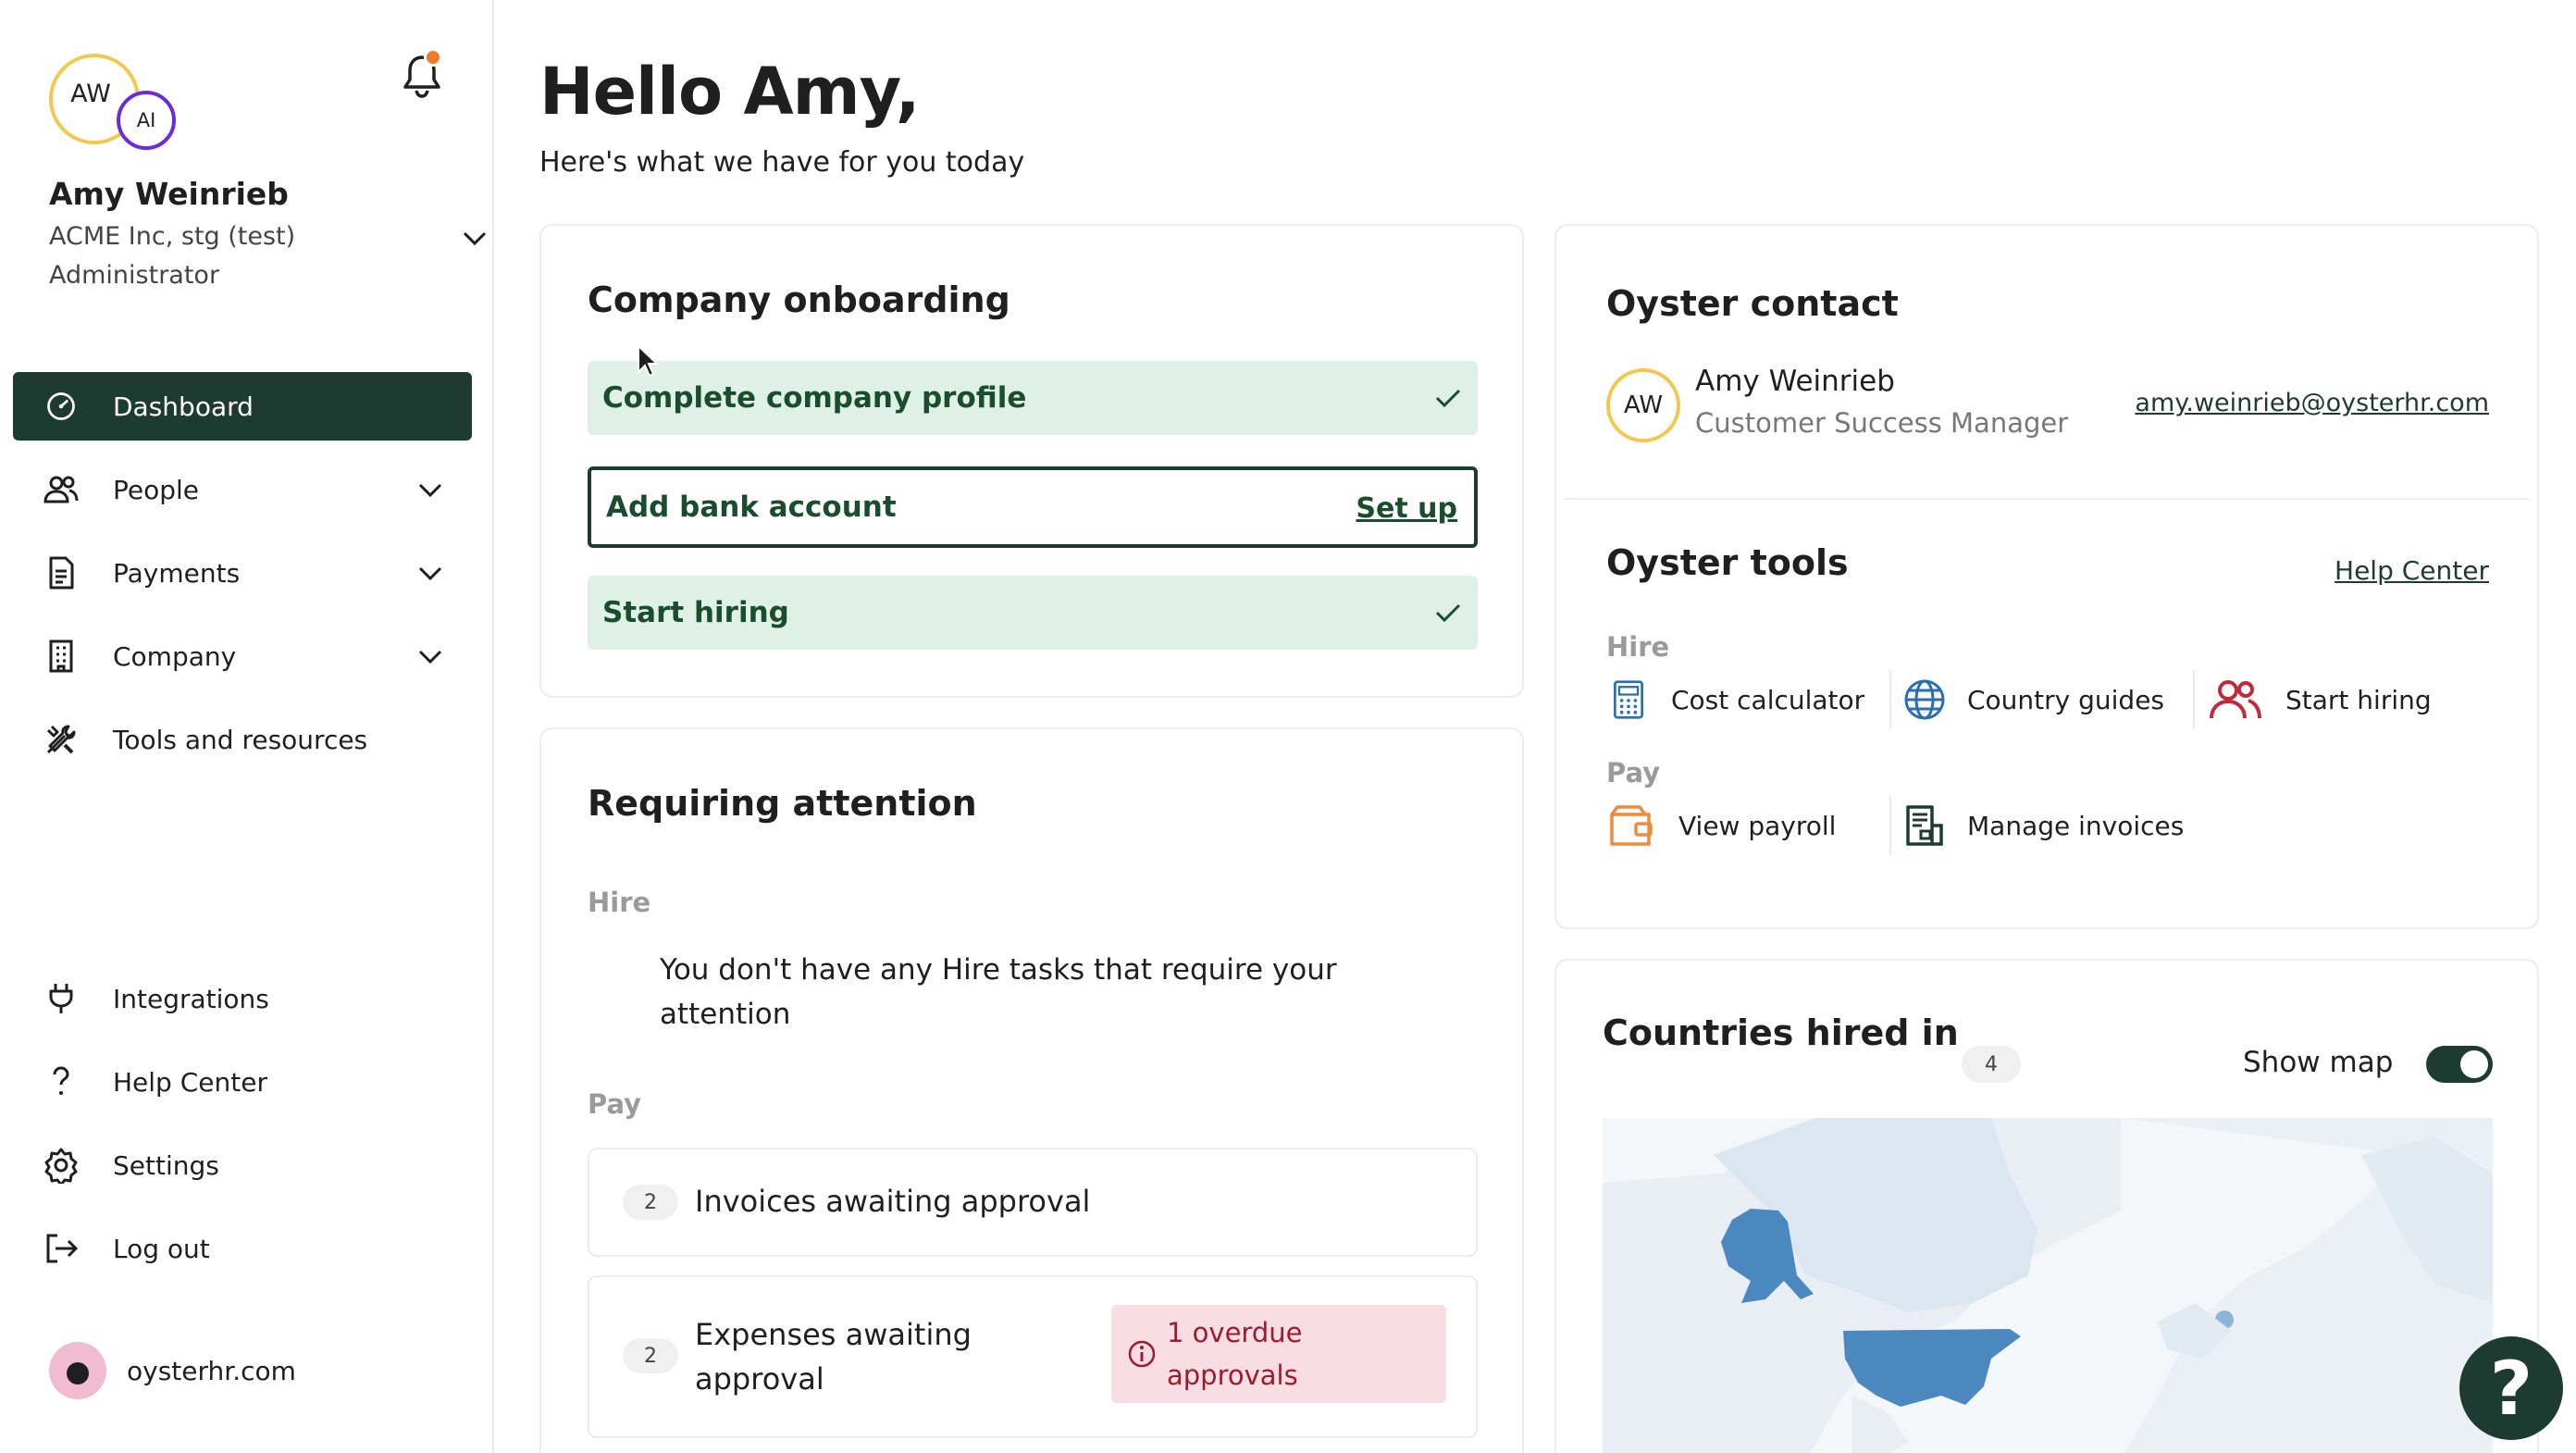 Image resolution: width=2576 pixels, height=1453 pixels. What do you see at coordinates (61, 406) in the screenshot?
I see `dashboard-gauge-icon` at bounding box center [61, 406].